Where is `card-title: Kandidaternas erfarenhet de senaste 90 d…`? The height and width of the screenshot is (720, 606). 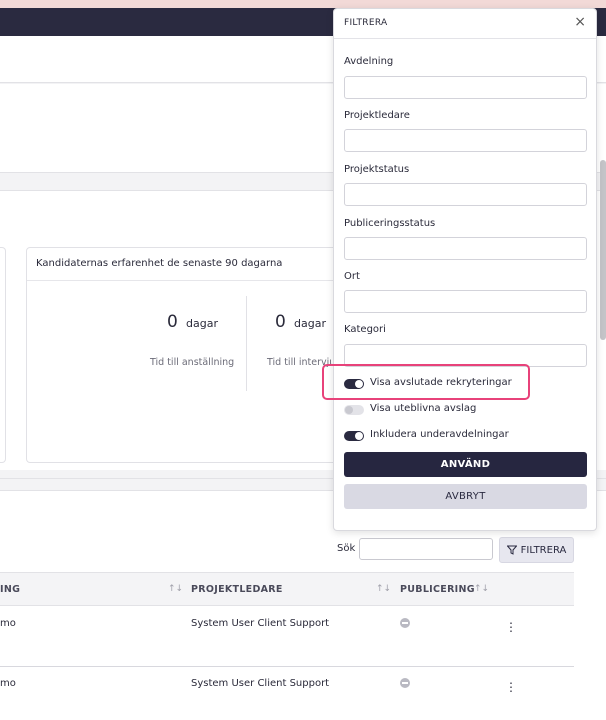 card-title: Kandidaternas erfarenhet de senaste 90 d… is located at coordinates (159, 263).